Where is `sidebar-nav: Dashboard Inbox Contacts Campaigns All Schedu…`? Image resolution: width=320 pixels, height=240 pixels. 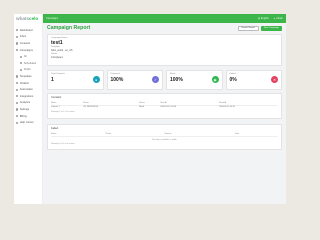 sidebar-nav: Dashboard Inbox Contacts Campaigns All Schedu… is located at coordinates (28, 74).